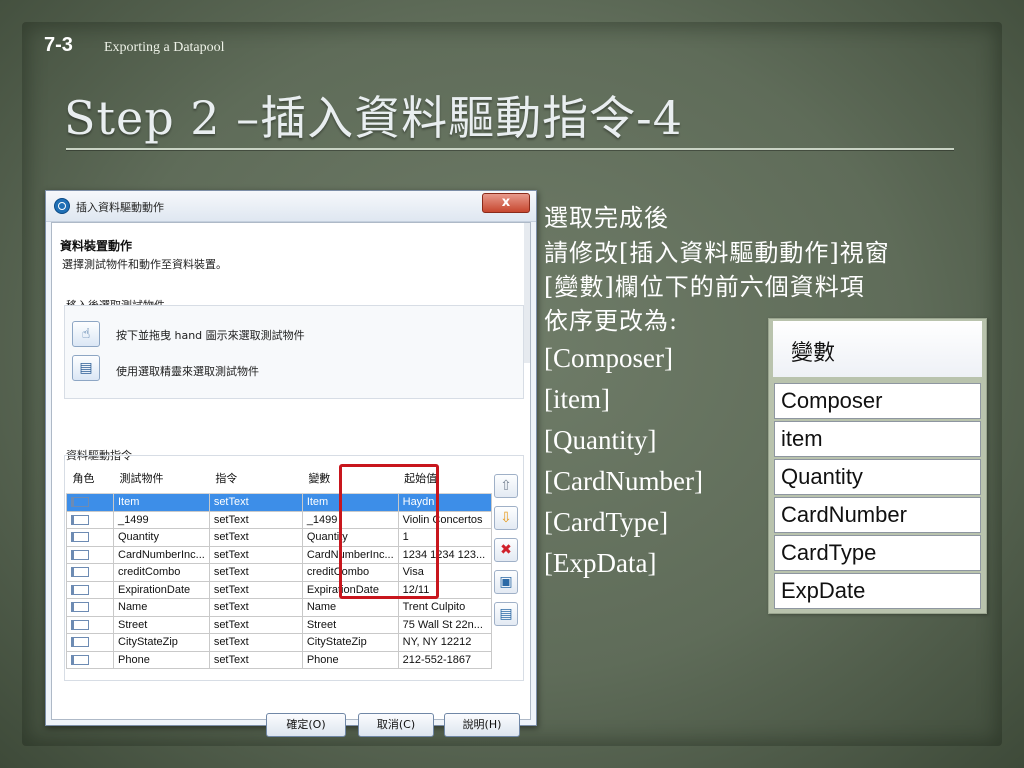 Image resolution: width=1024 pixels, height=768 pixels. I want to click on dialog-title: 插入資料驅動動作, so click(120, 207).